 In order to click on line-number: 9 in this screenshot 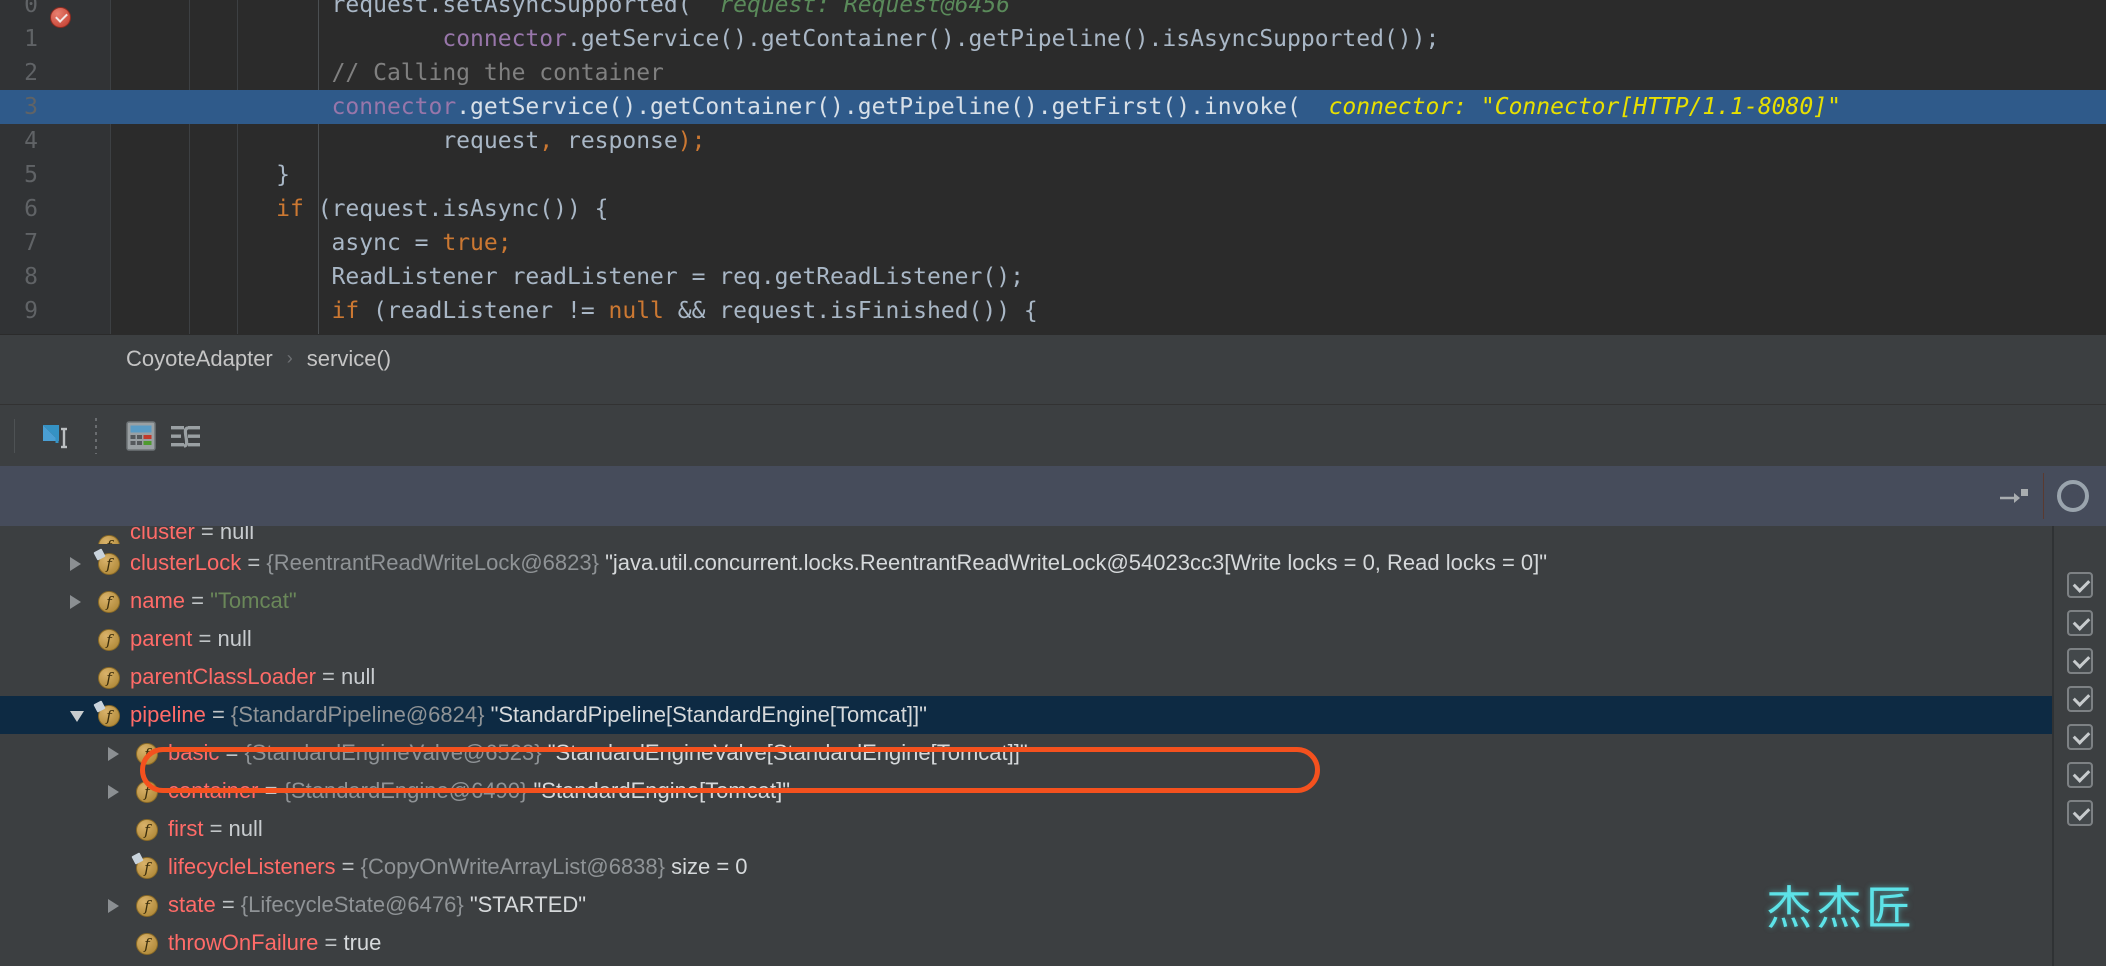, I will do `click(31, 311)`.